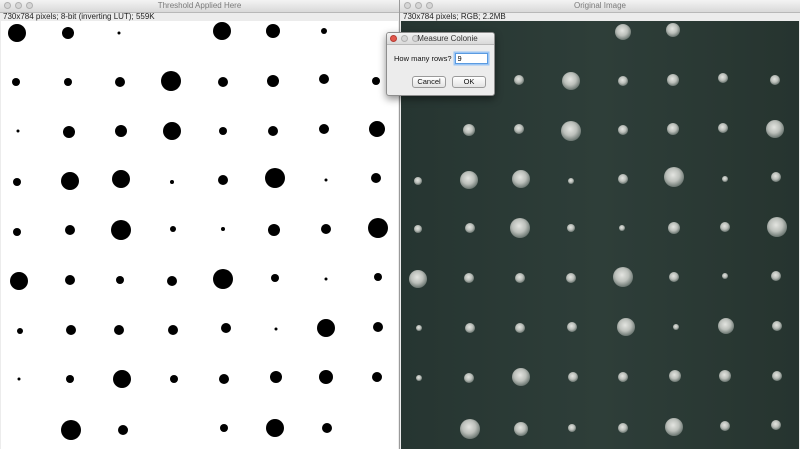  What do you see at coordinates (471, 58) in the screenshot?
I see `rows-input` at bounding box center [471, 58].